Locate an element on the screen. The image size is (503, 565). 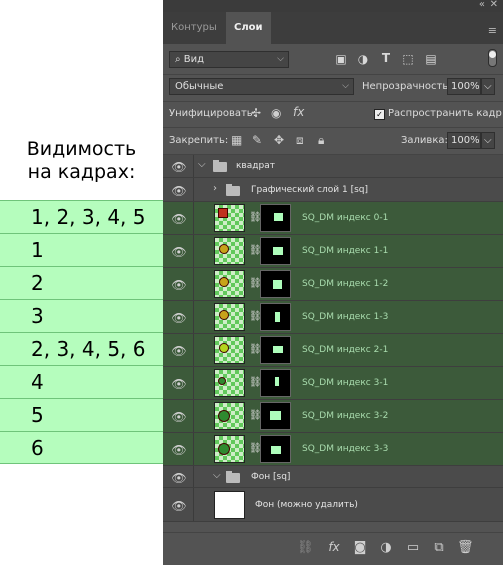
fill-input: 100% is located at coordinates (464, 140).